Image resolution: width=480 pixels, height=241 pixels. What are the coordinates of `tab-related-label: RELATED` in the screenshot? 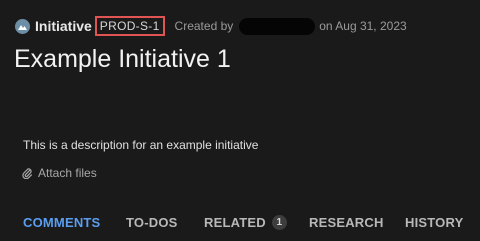 It's located at (235, 222).